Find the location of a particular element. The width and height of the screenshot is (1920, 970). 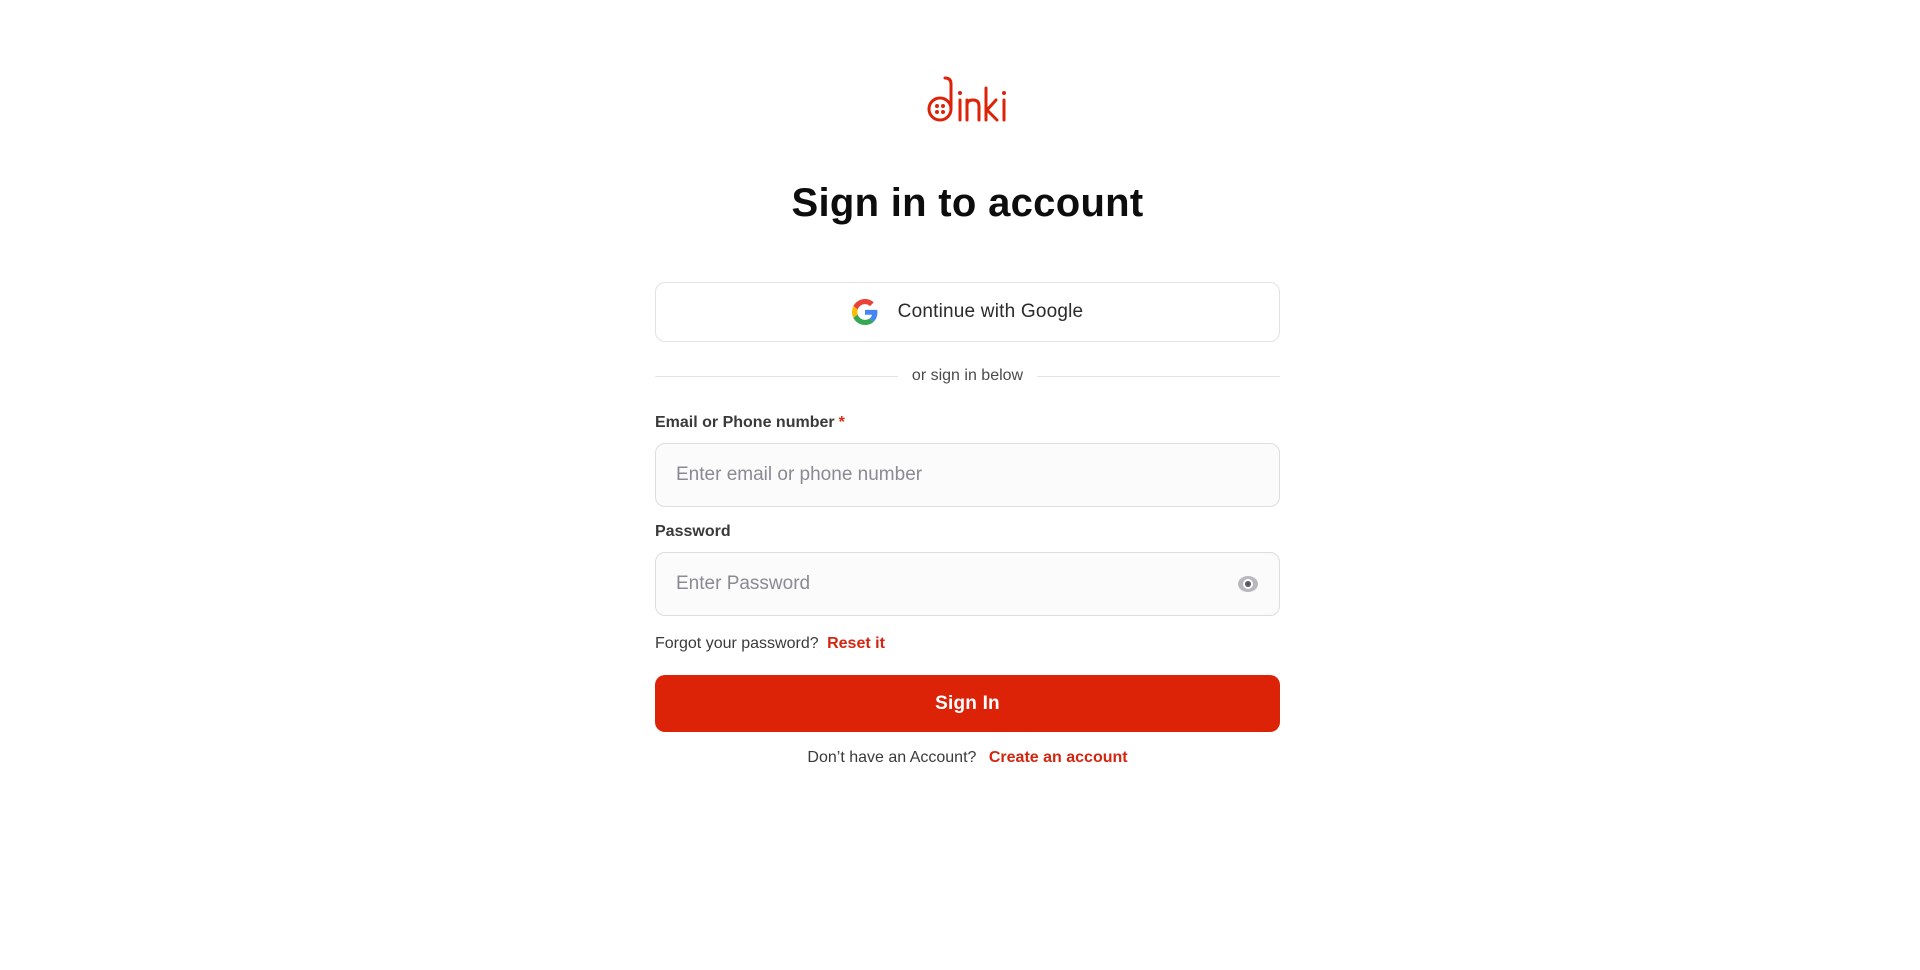

or-divider: or sign in below is located at coordinates (968, 376).